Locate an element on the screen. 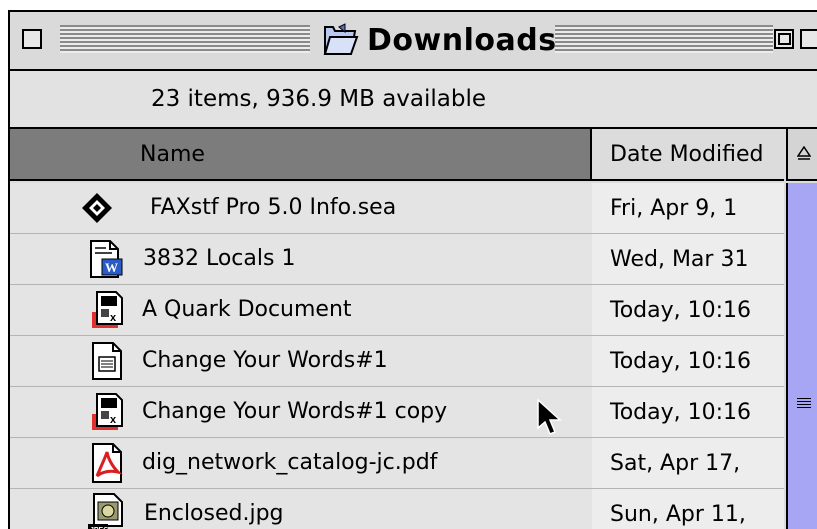 The image size is (817, 529). title-bar: Downloads is located at coordinates (413, 41).